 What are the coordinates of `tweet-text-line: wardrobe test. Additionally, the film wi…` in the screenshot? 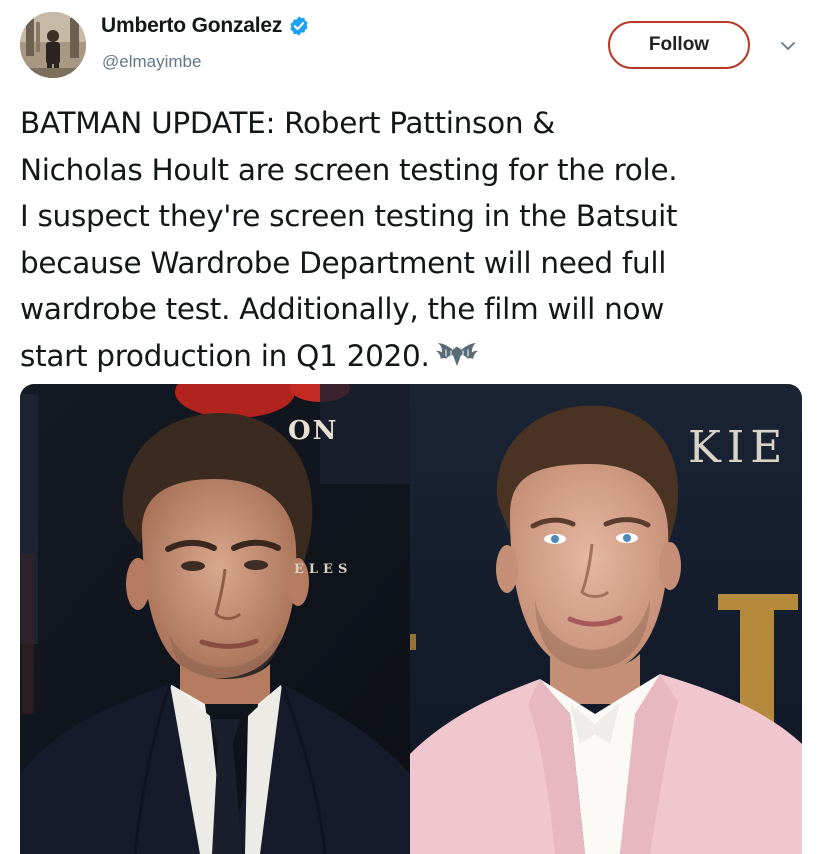 It's located at (342, 309).